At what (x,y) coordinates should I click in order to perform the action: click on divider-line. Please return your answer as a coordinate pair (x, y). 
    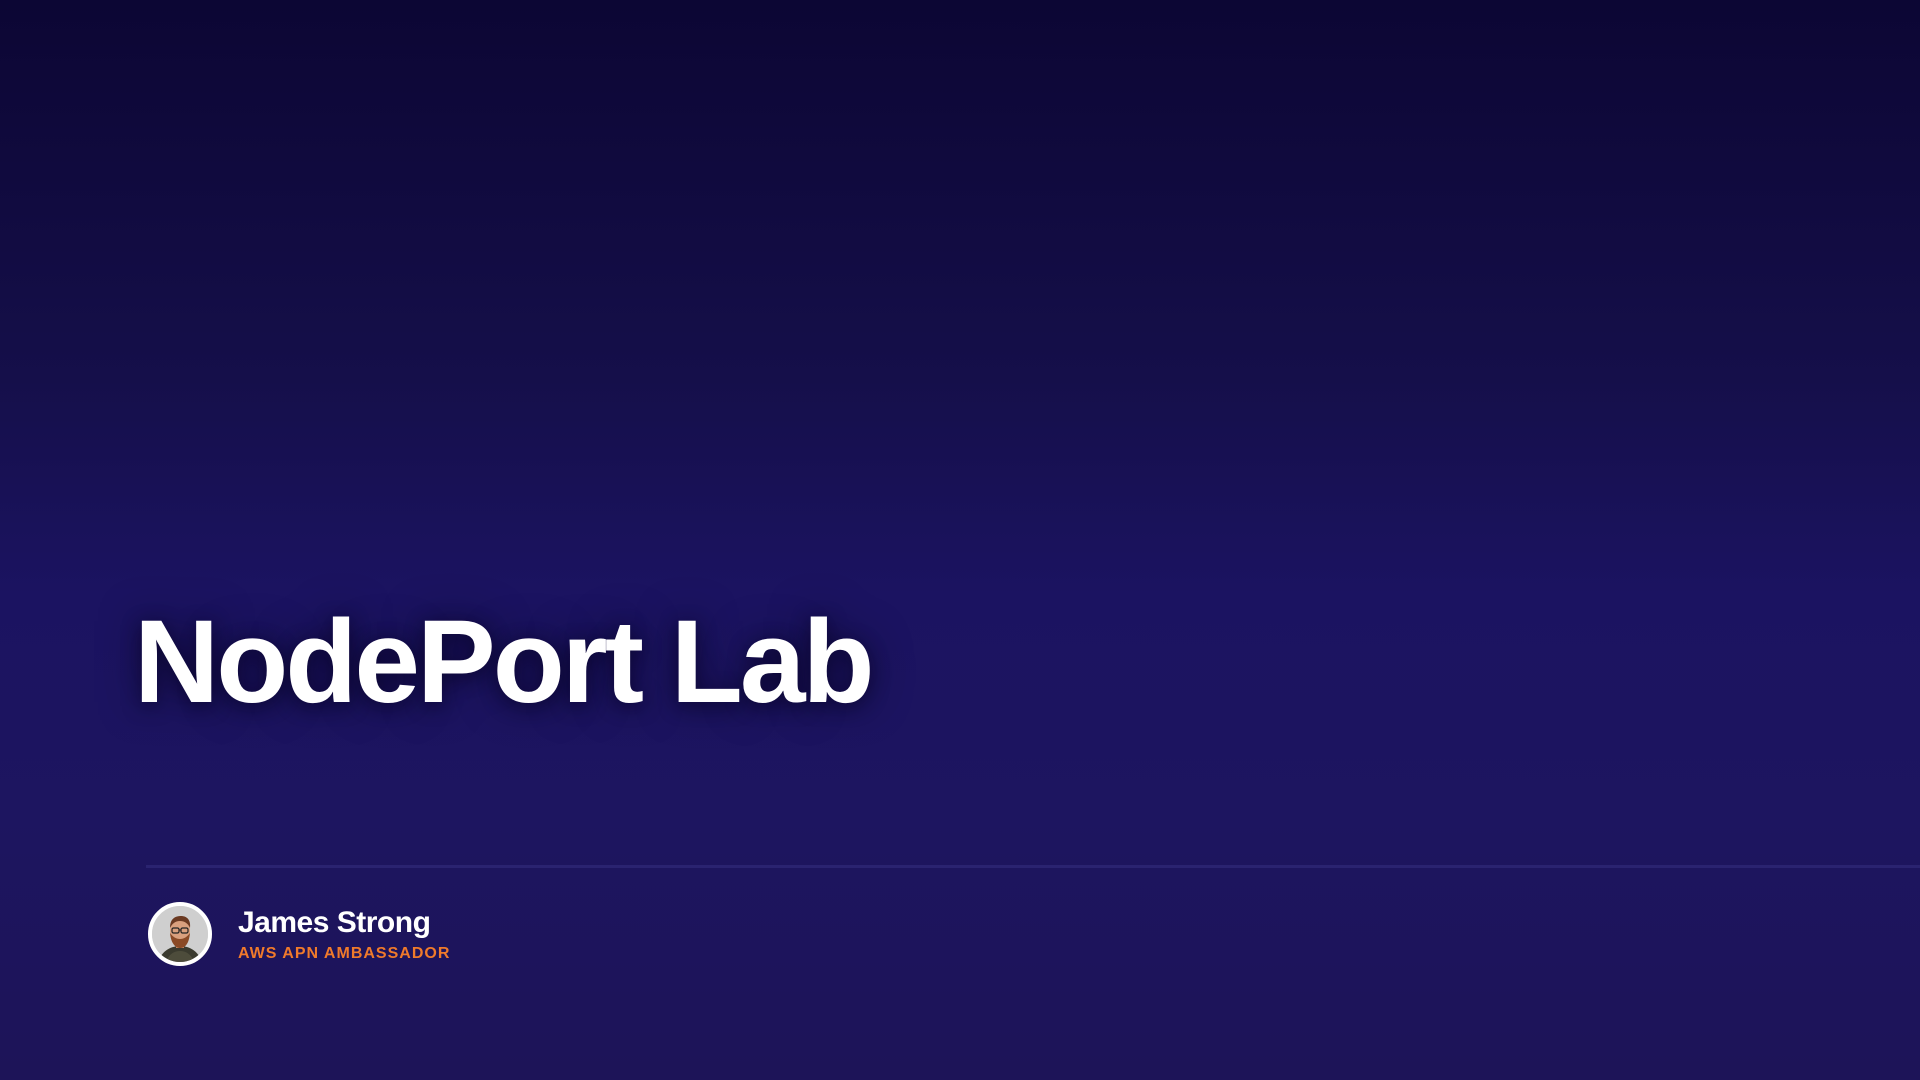
    Looking at the image, I should click on (1033, 866).